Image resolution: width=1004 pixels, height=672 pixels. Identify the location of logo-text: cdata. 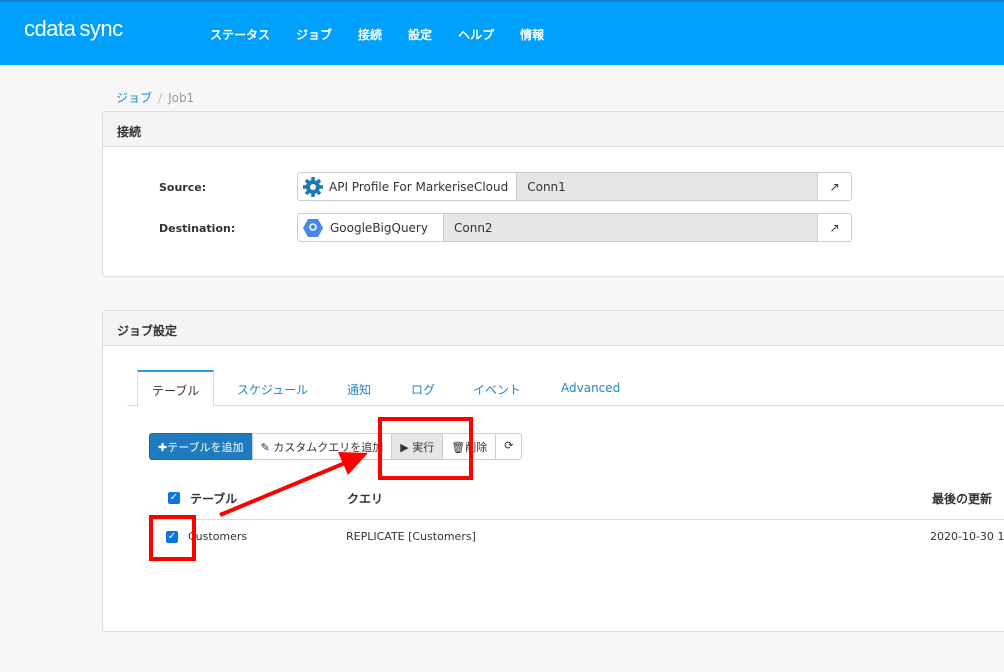
(50, 28).